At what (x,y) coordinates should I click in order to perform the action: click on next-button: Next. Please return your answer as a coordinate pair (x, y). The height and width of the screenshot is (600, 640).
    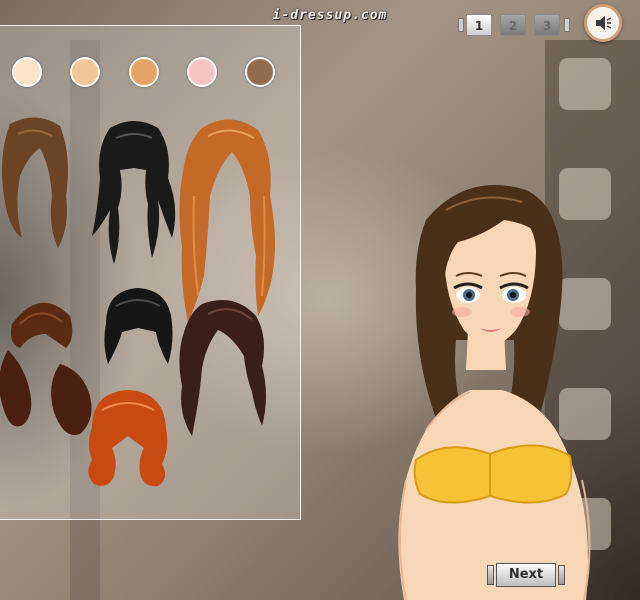
    Looking at the image, I should click on (526, 575).